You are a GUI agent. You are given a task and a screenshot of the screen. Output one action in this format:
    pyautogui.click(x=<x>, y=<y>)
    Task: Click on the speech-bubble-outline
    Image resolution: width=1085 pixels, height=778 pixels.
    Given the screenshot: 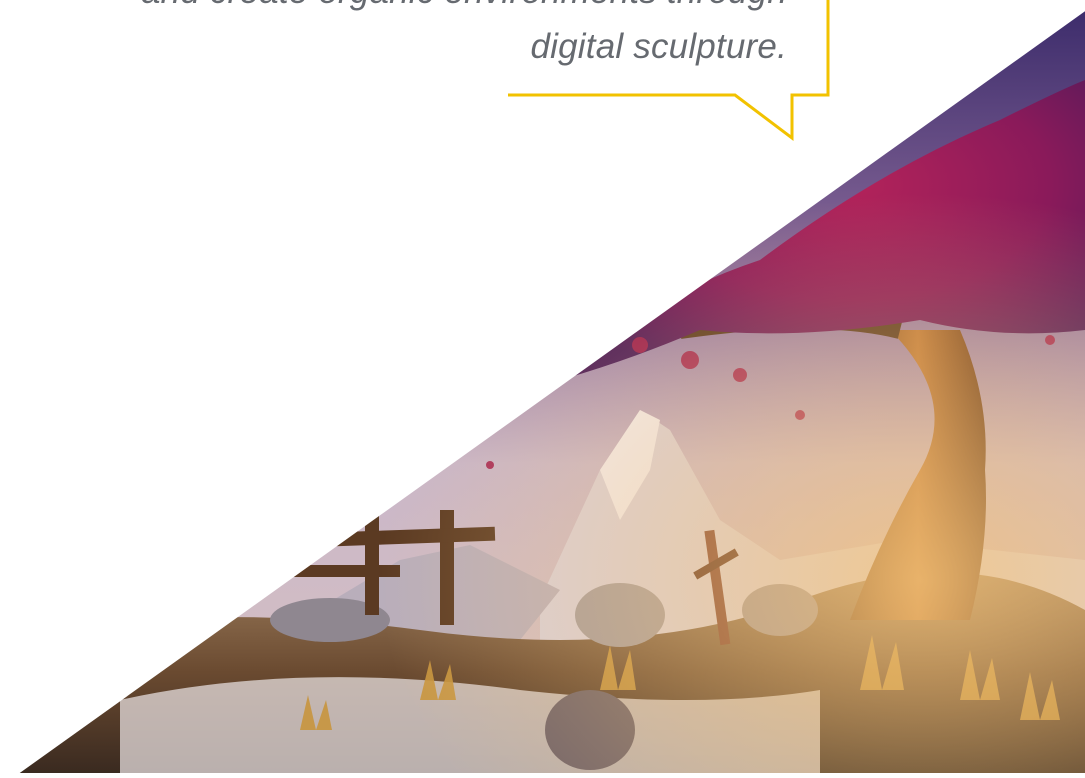 What is the action you would take?
    pyautogui.click(x=669, y=71)
    